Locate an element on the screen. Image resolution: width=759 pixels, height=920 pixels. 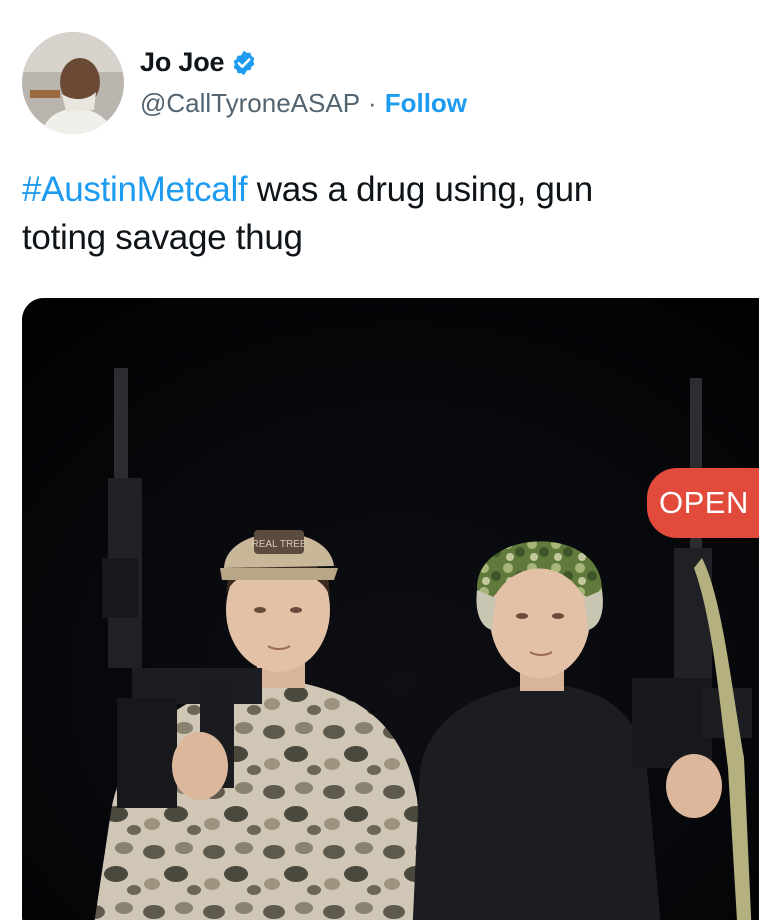
display-name: Jo Joe is located at coordinates (182, 62).